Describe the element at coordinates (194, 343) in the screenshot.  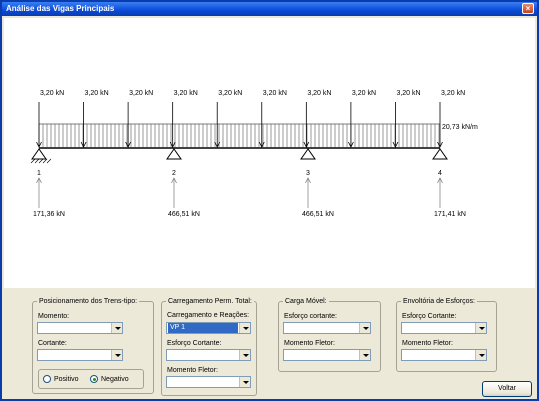
I see `esforco-cortante-label: Esforço Cortante:` at that location.